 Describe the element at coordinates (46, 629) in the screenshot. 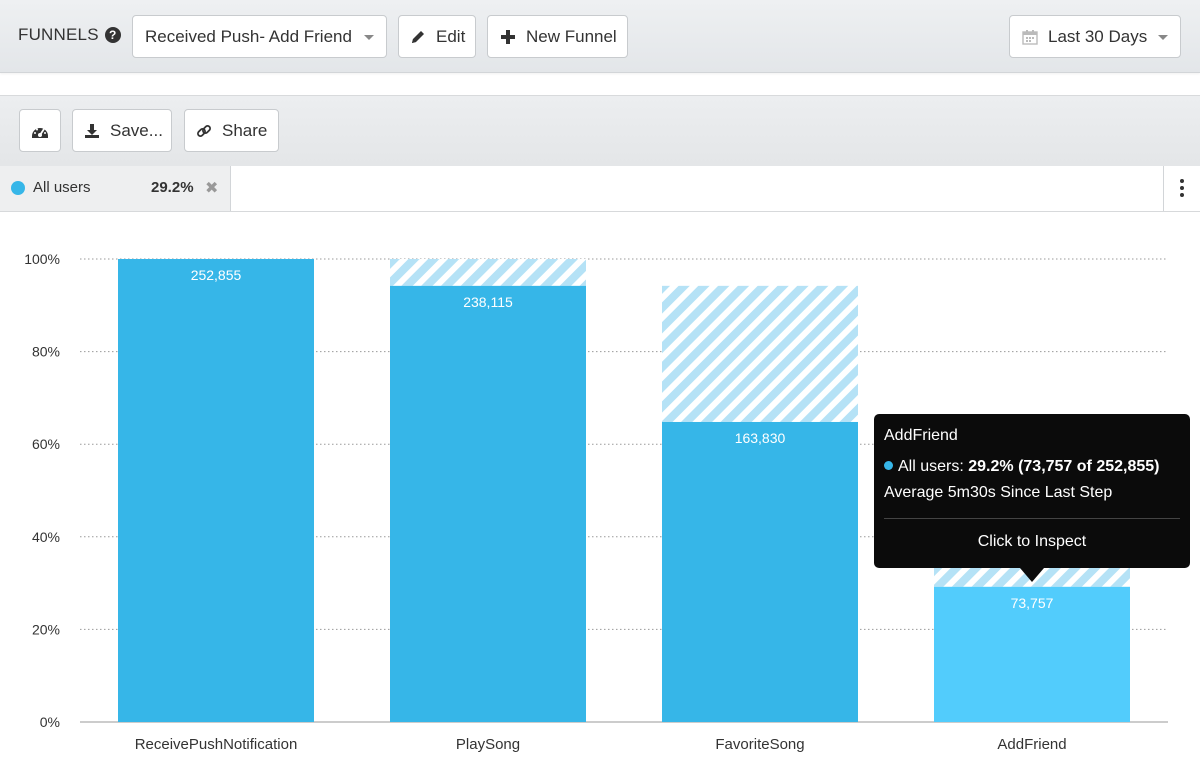

I see `y-tick-label: 20%` at that location.